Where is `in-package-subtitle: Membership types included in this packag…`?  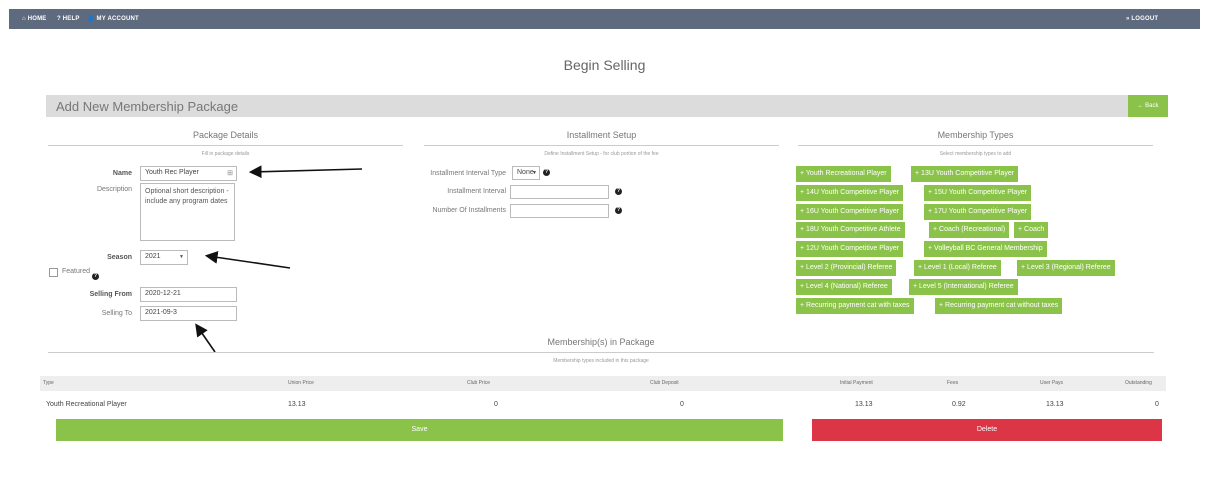
in-package-subtitle: Membership types included in this packag… is located at coordinates (601, 361).